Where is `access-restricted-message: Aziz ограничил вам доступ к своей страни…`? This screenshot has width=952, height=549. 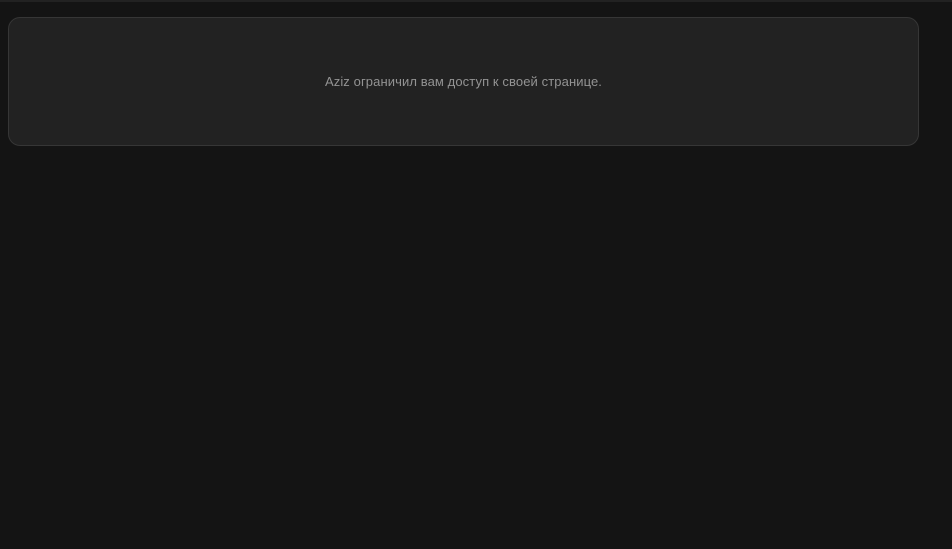
access-restricted-message: Aziz ограничил вам доступ к своей страни… is located at coordinates (463, 81).